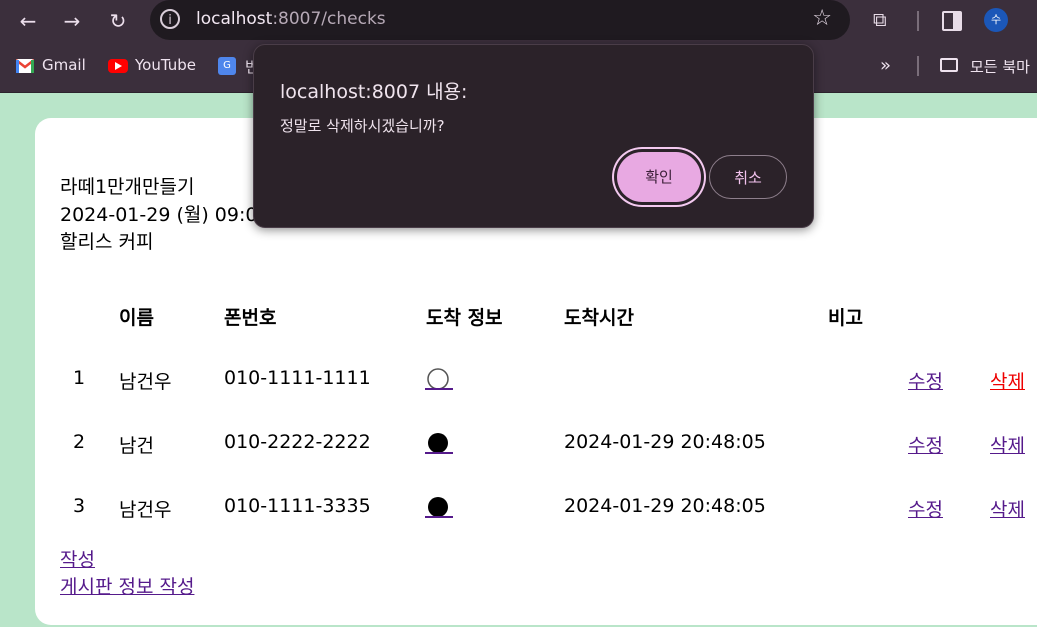 The width and height of the screenshot is (1037, 627). Describe the element at coordinates (79, 442) in the screenshot. I see `row-number: 2` at that location.